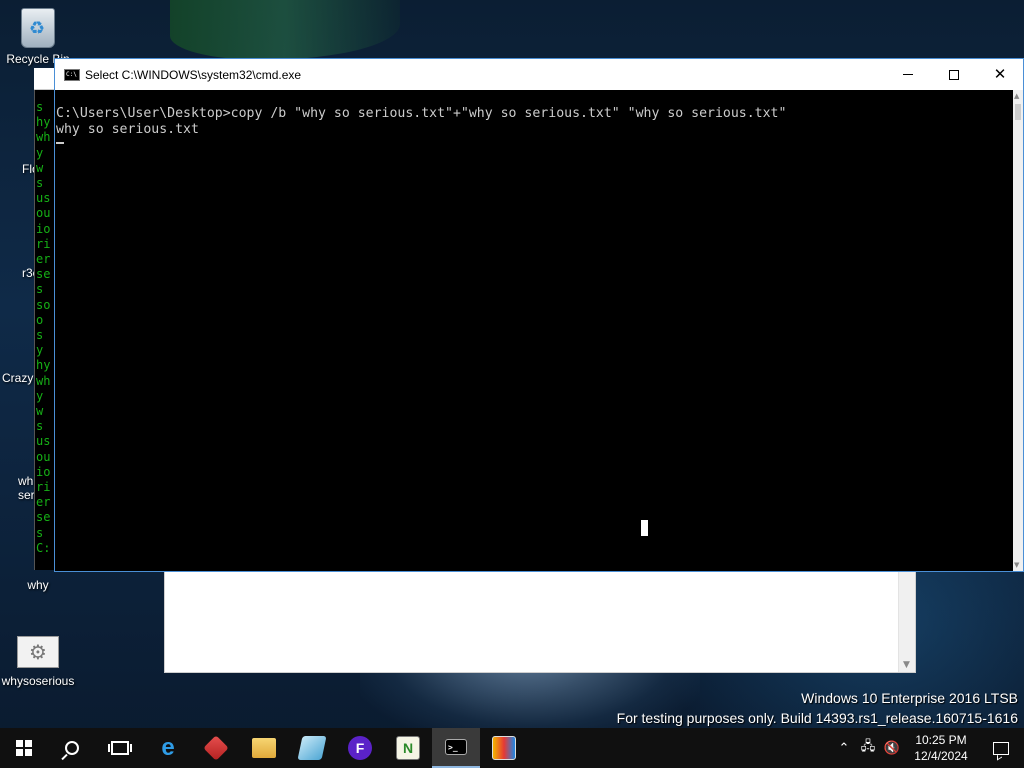 The image size is (1024, 768). I want to click on system-tray: ⌃ 🖧 🔇 10:25 PM 12/4/2024, so click(928, 748).